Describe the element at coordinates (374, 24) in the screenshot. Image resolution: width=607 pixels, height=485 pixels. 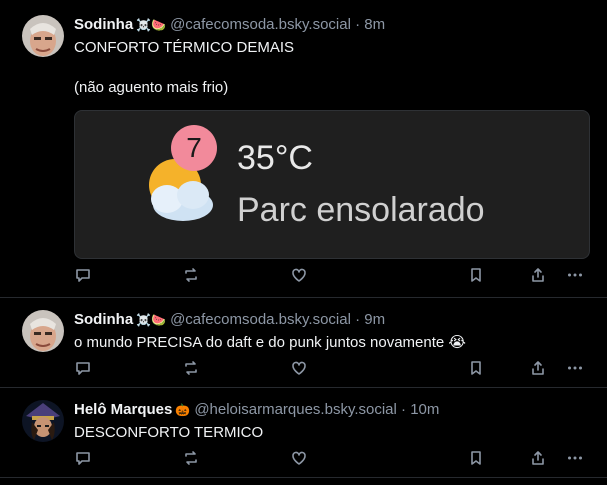
I see `post-time: 8m` at that location.